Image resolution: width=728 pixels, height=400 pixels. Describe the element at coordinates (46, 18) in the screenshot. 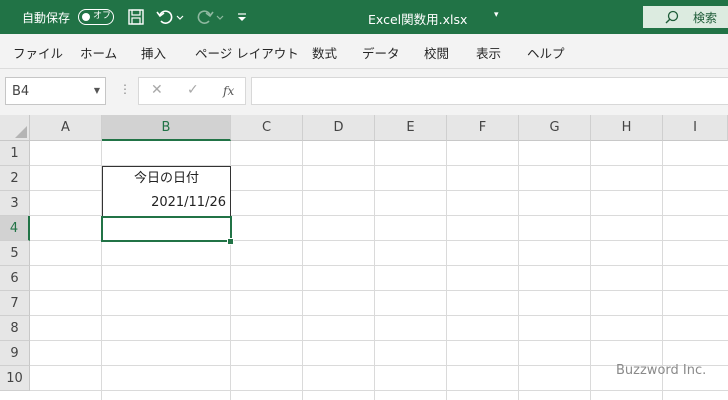

I see `autosave-label: 自動保存` at that location.